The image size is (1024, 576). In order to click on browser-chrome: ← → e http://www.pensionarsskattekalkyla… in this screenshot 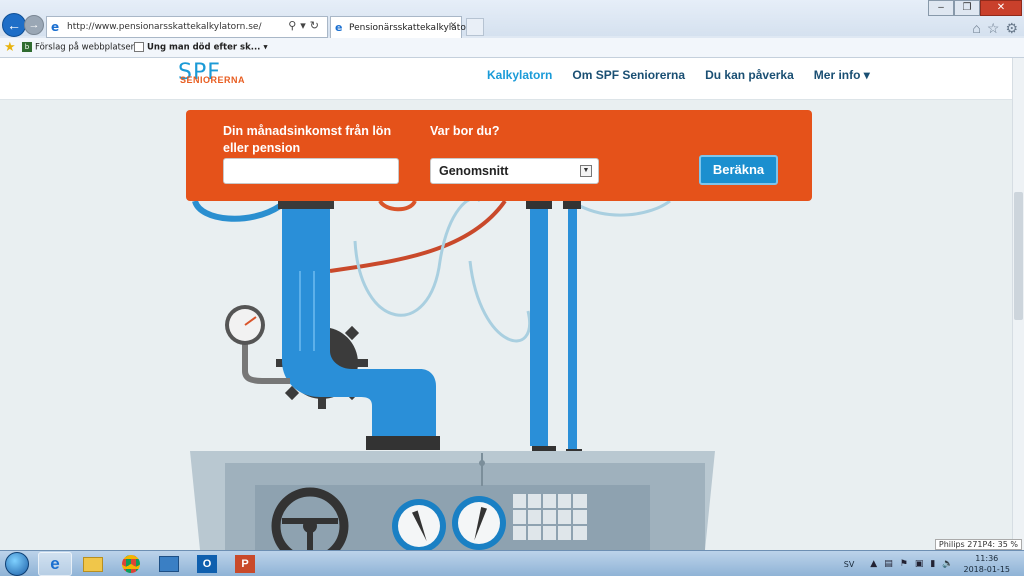, I will do `click(512, 29)`.